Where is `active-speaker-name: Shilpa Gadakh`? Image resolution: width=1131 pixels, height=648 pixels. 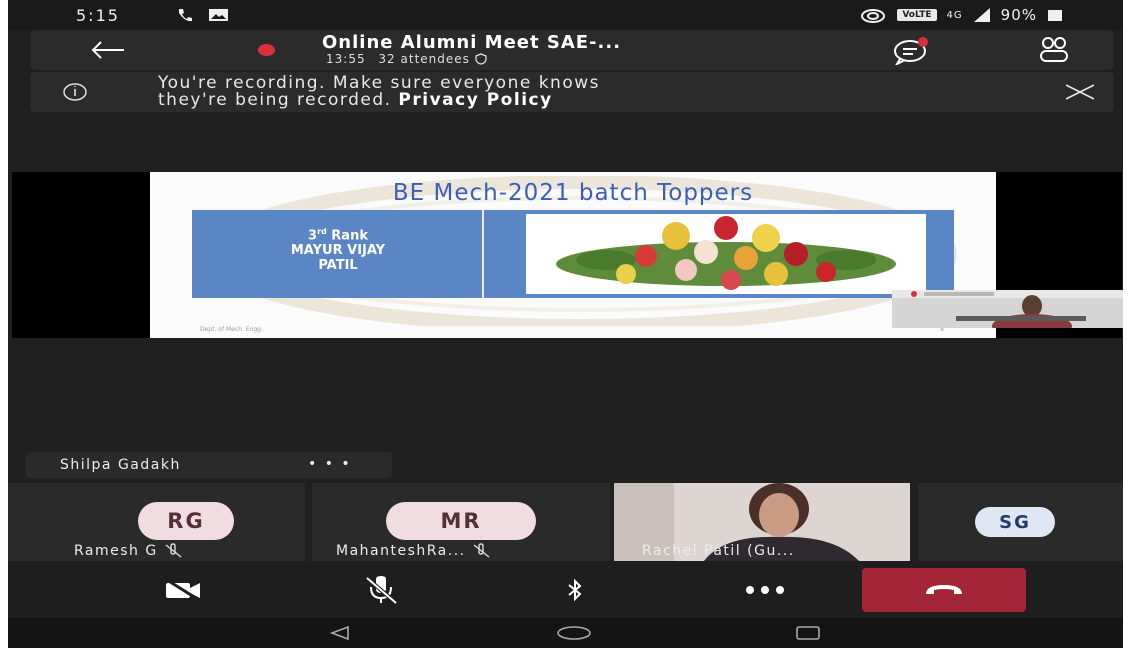 active-speaker-name: Shilpa Gadakh is located at coordinates (120, 465).